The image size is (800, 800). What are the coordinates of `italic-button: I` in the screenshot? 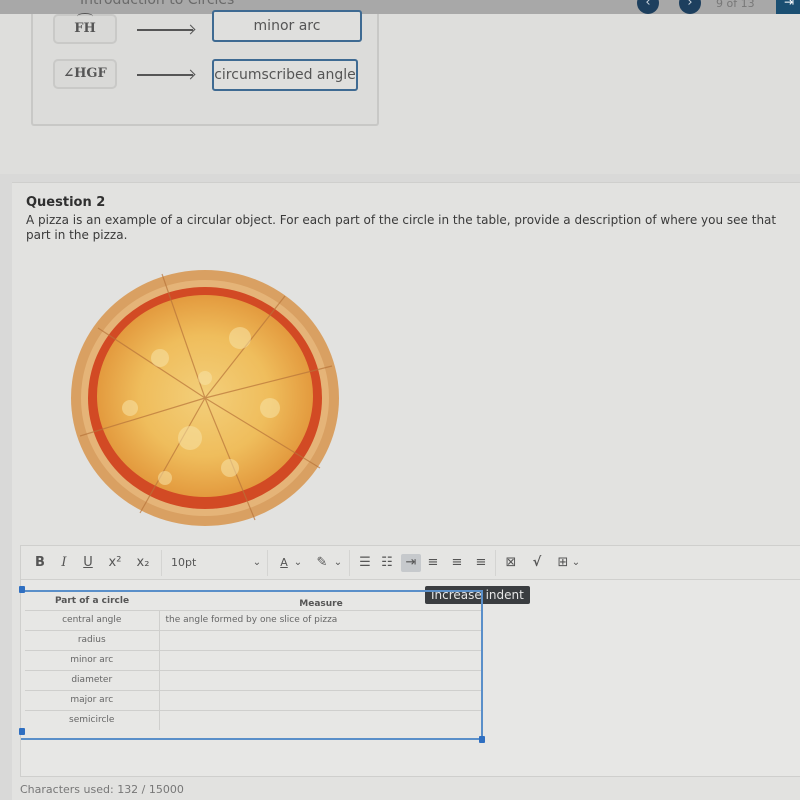 It's located at (64, 563).